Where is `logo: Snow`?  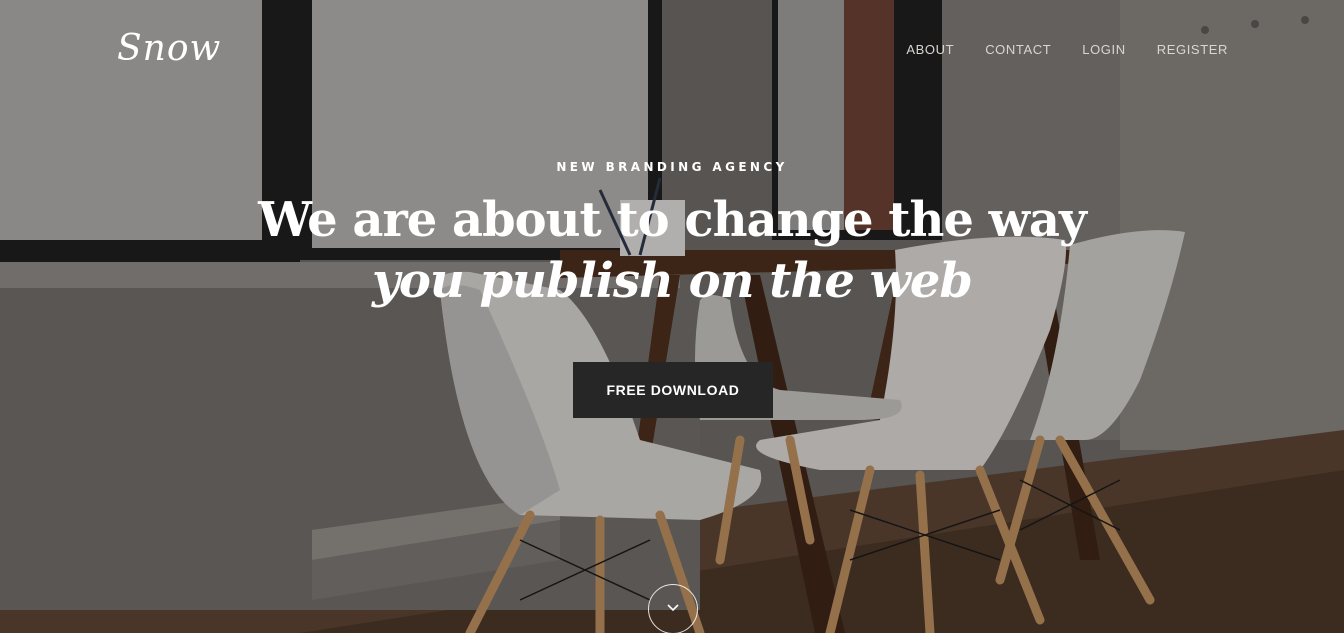 logo: Snow is located at coordinates (169, 48).